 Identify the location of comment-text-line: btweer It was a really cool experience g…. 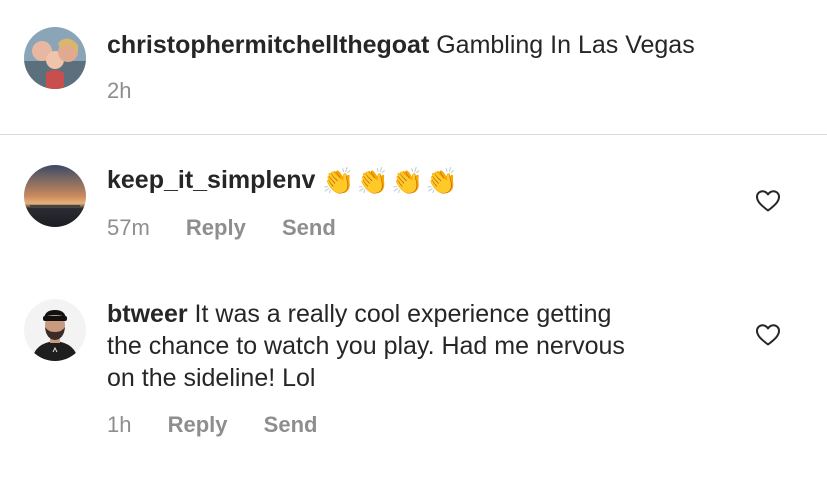
(359, 314).